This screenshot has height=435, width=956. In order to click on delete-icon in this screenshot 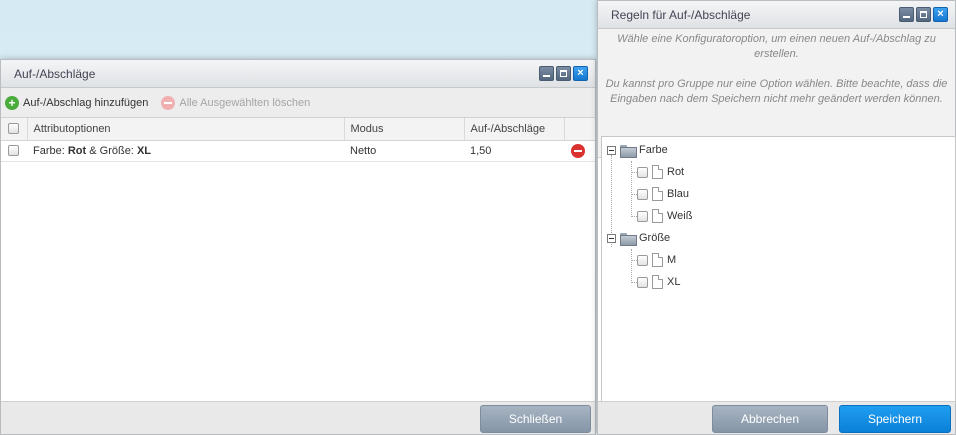, I will do `click(168, 102)`.